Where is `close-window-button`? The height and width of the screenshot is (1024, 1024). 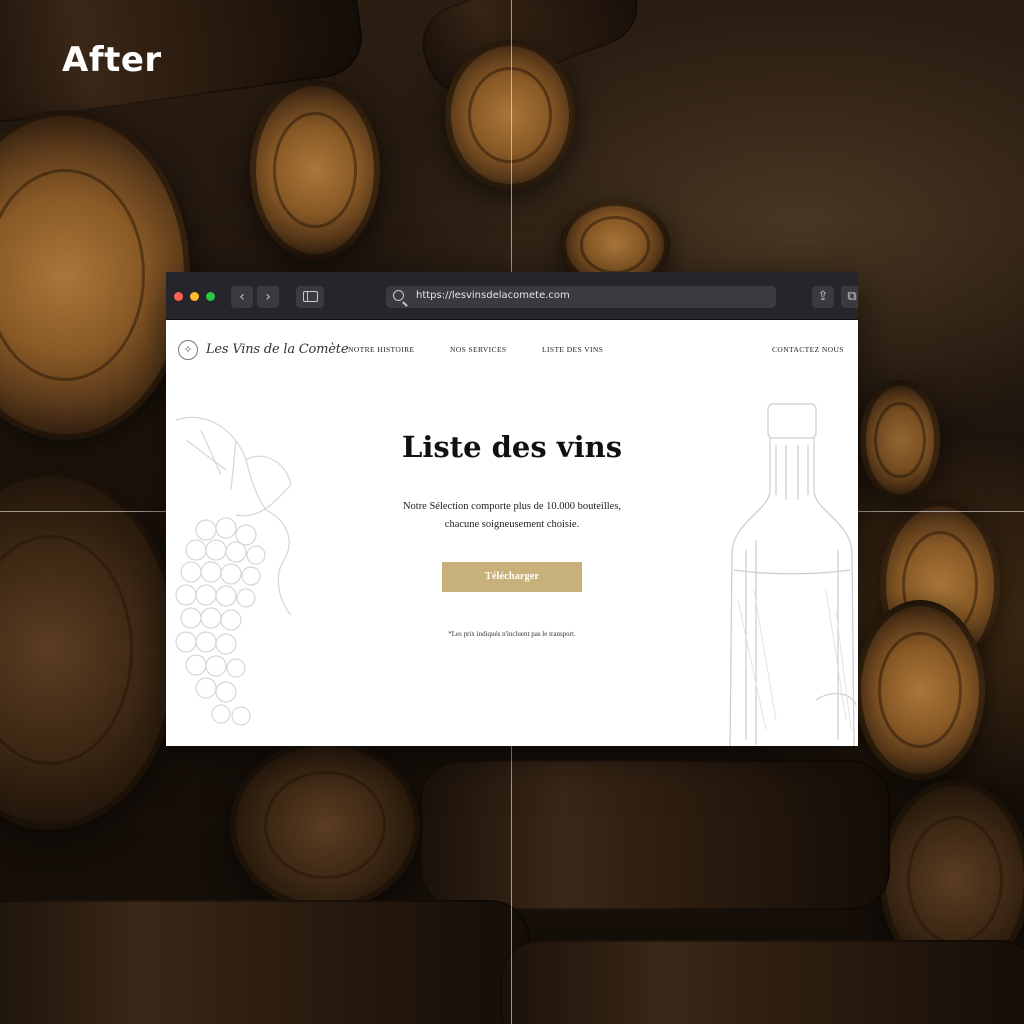 close-window-button is located at coordinates (178, 296).